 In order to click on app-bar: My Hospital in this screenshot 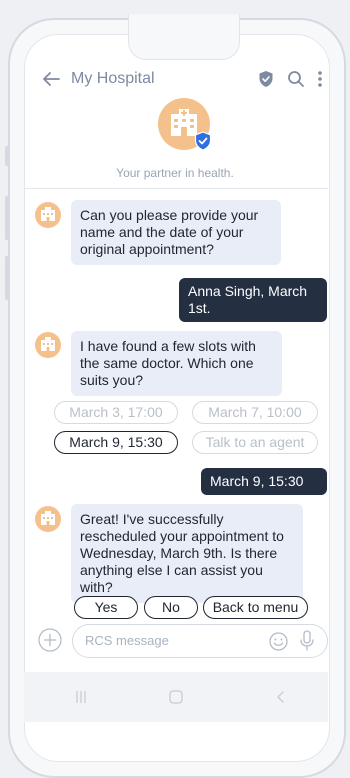, I will do `click(185, 79)`.